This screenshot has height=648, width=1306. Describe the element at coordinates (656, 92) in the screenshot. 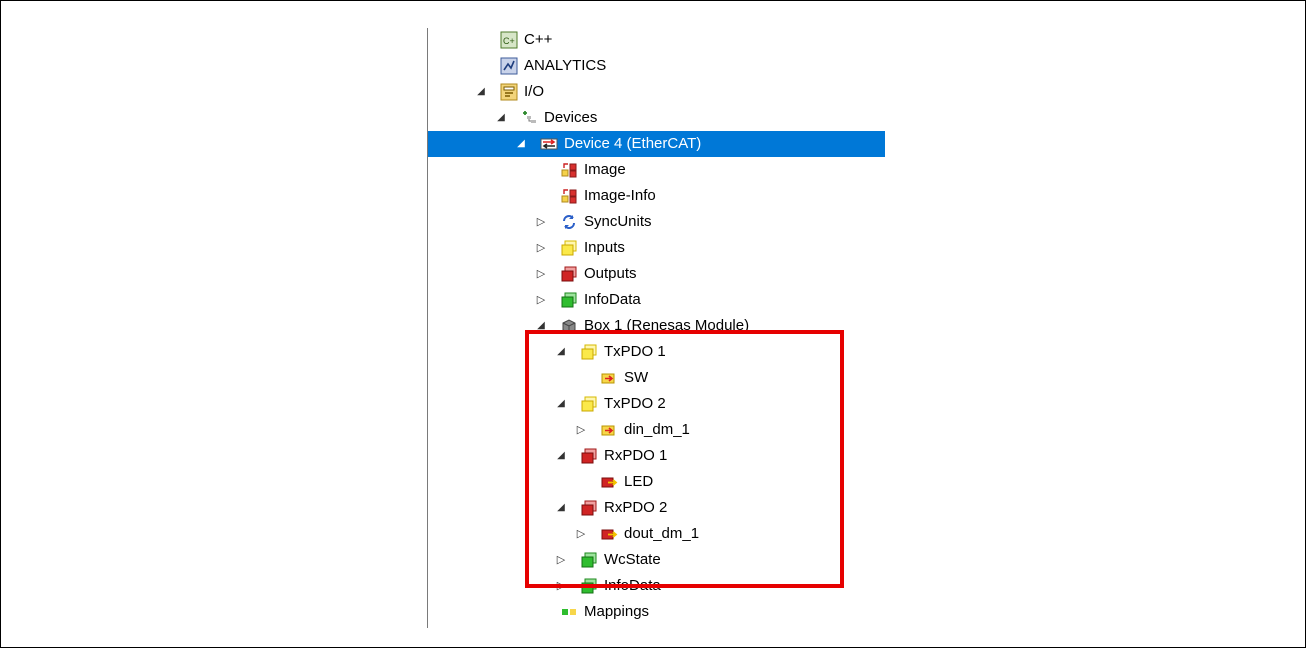

I see `tree-node: ◢ I/O` at that location.